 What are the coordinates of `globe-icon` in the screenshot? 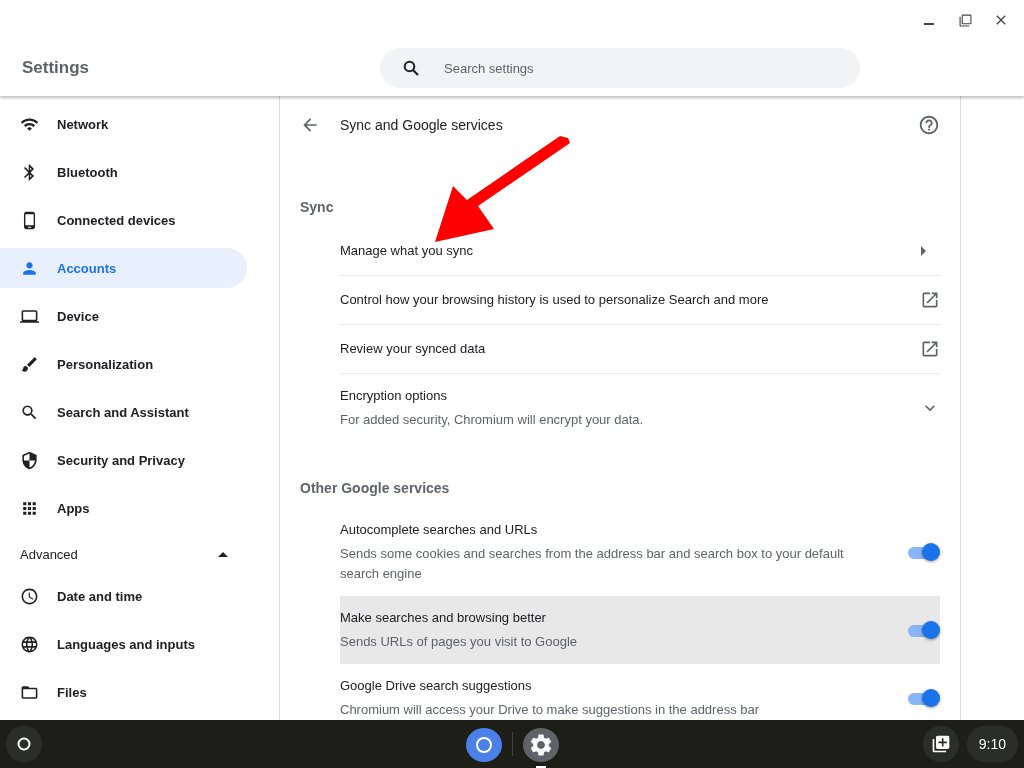 It's located at (29, 644).